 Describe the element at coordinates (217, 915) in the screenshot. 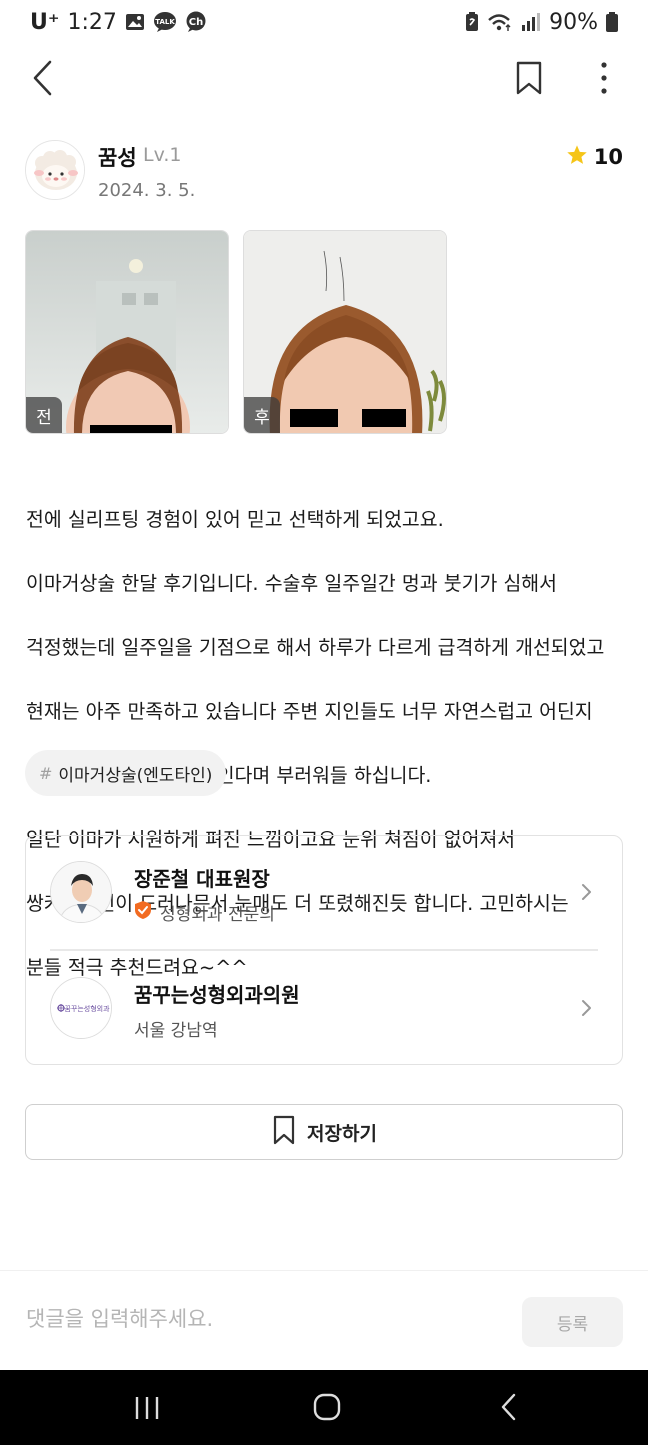

I see `doctor-specialty: 성형외과 전문의` at that location.